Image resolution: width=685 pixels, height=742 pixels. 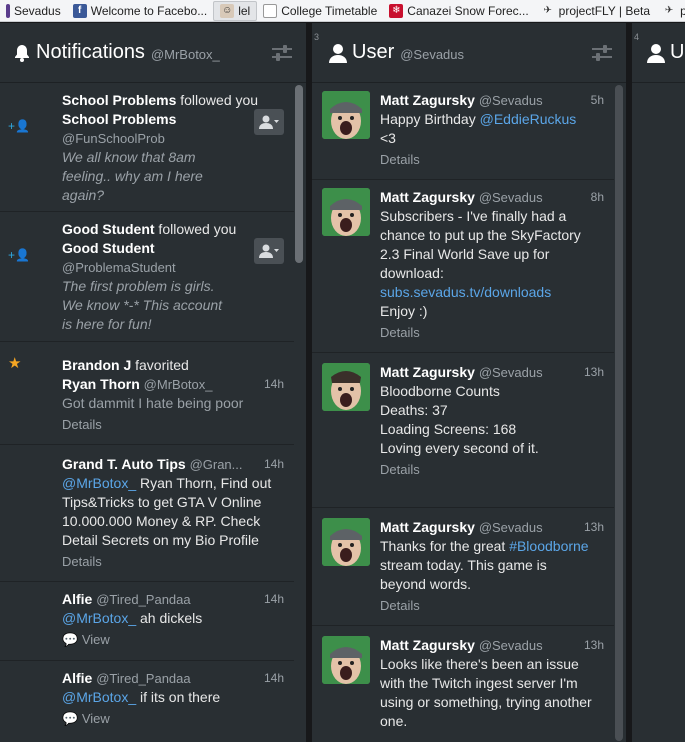 What do you see at coordinates (83, 195) in the screenshot?
I see `bio-line: again?` at bounding box center [83, 195].